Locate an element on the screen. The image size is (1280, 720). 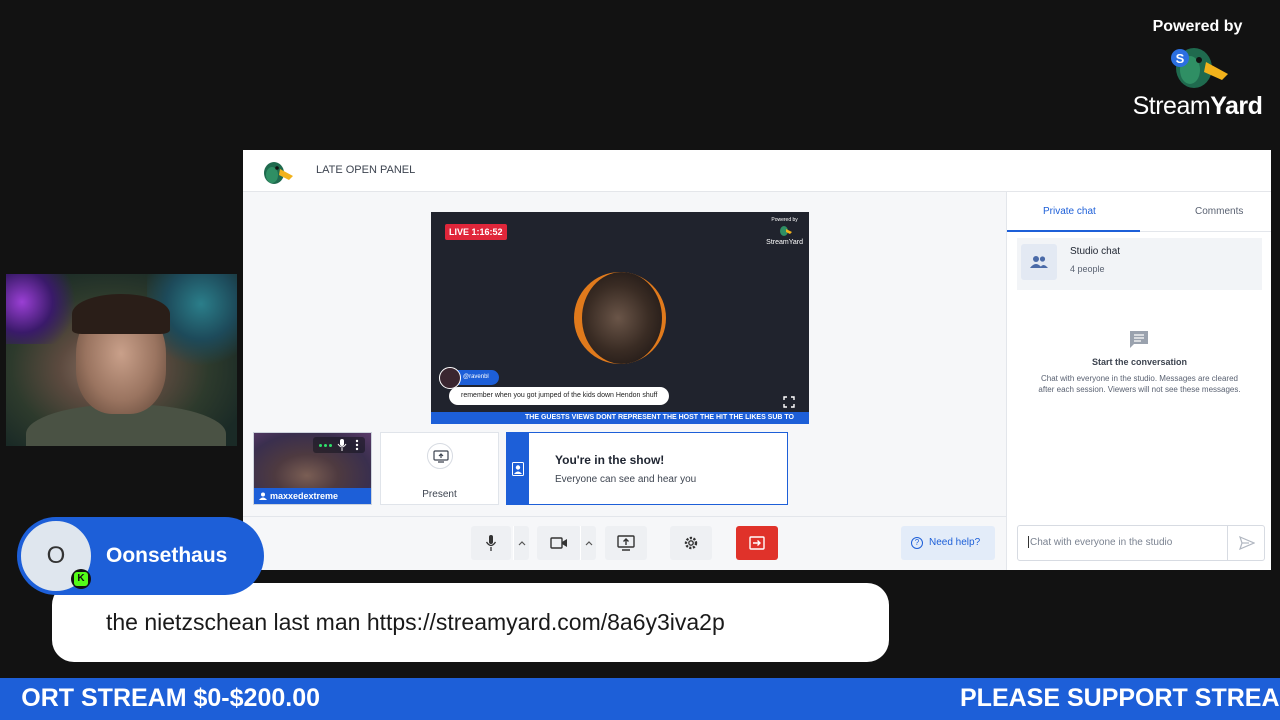
people-icon-wrapper is located at coordinates (1039, 262).